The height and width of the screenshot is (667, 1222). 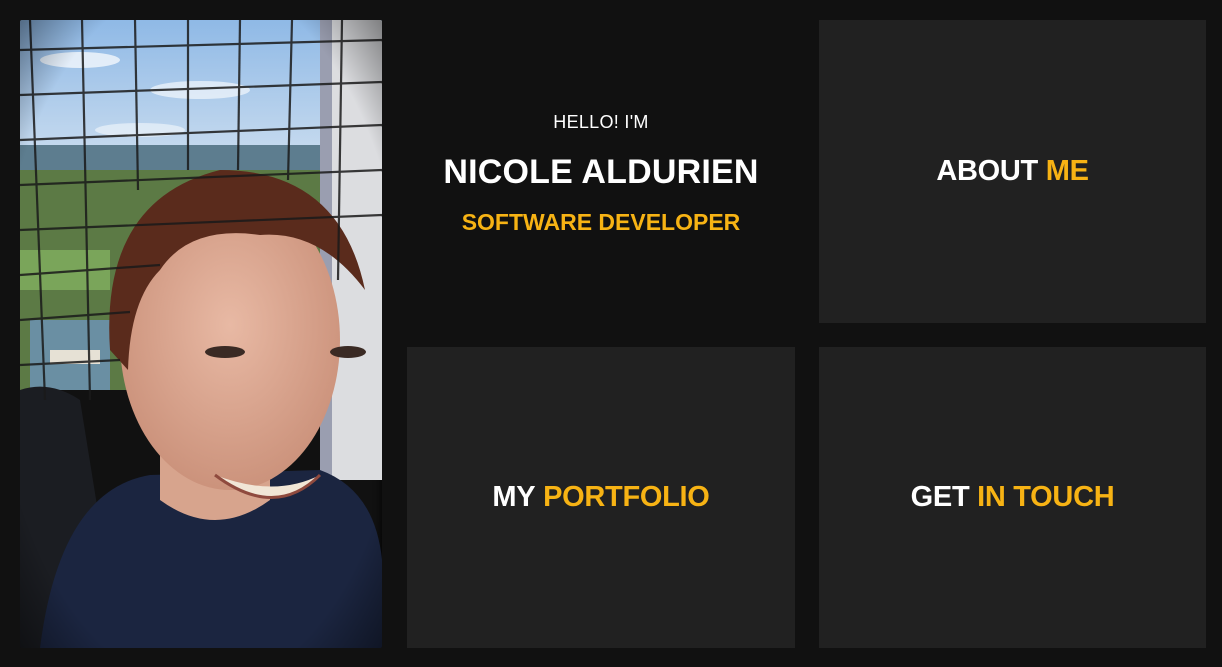 What do you see at coordinates (987, 171) in the screenshot?
I see `about-word: ABOUT` at bounding box center [987, 171].